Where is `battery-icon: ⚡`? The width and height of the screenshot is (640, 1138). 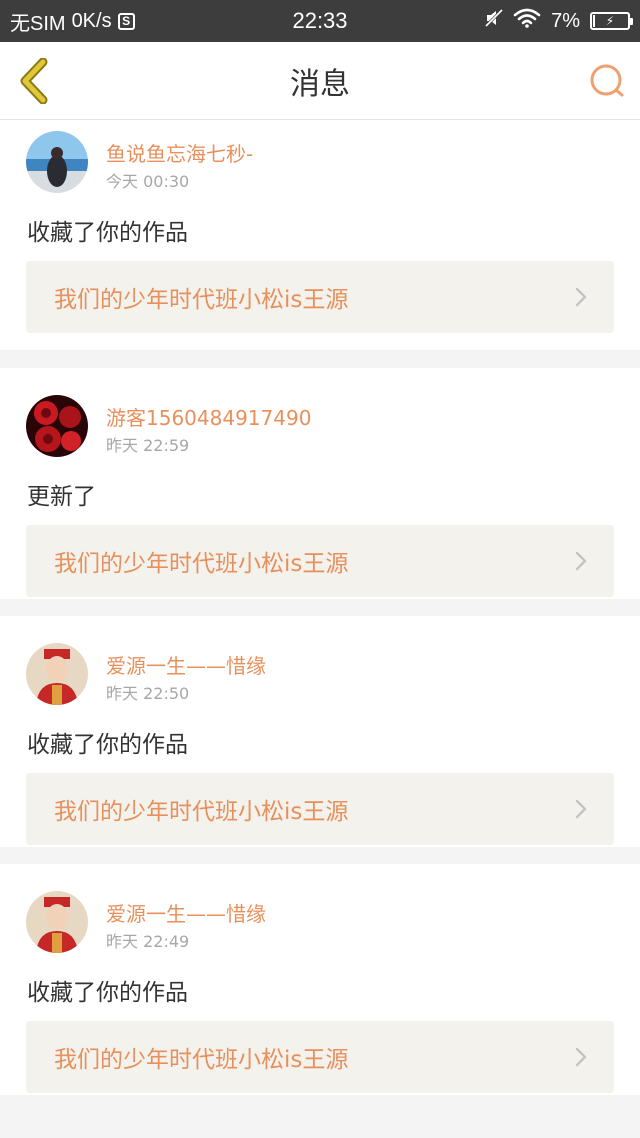
battery-icon: ⚡ is located at coordinates (611, 21).